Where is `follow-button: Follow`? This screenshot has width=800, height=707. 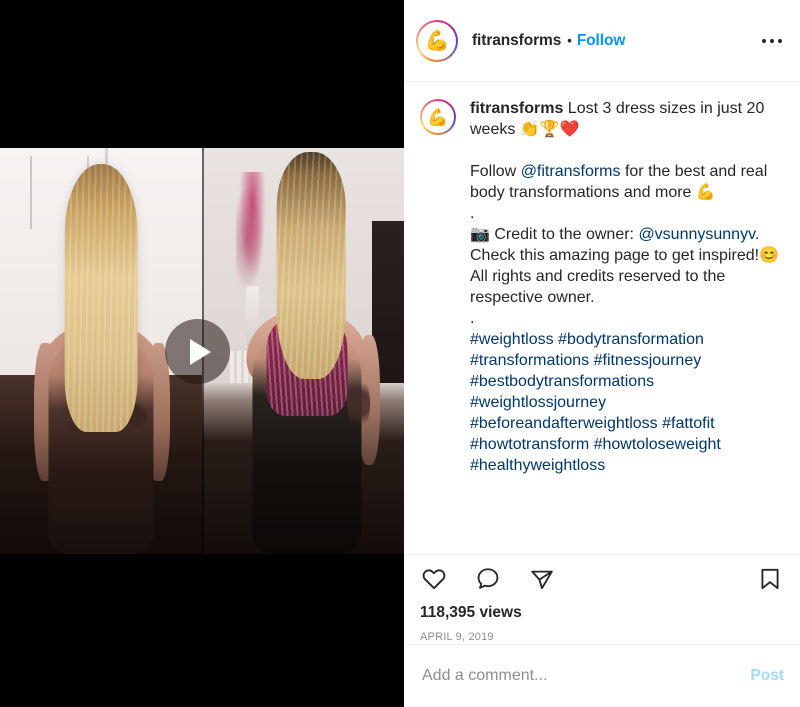 follow-button: Follow is located at coordinates (601, 41).